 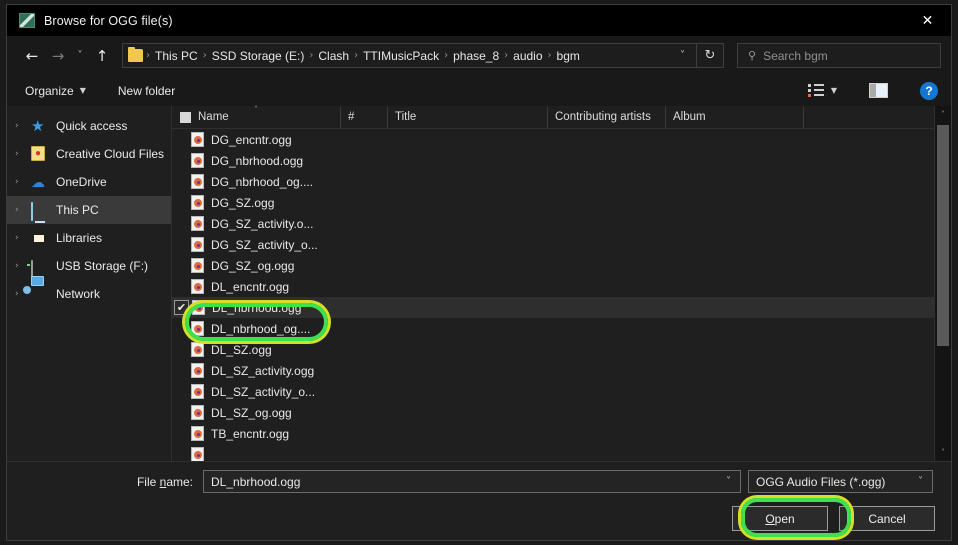 I want to click on back-button: ←, so click(x=32, y=56).